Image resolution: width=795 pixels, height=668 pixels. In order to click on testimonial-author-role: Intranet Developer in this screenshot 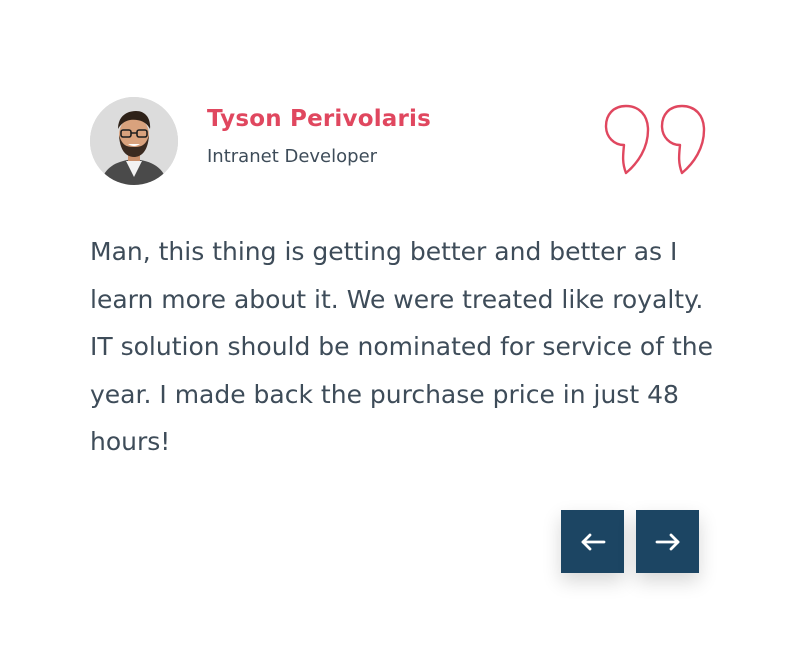, I will do `click(292, 156)`.